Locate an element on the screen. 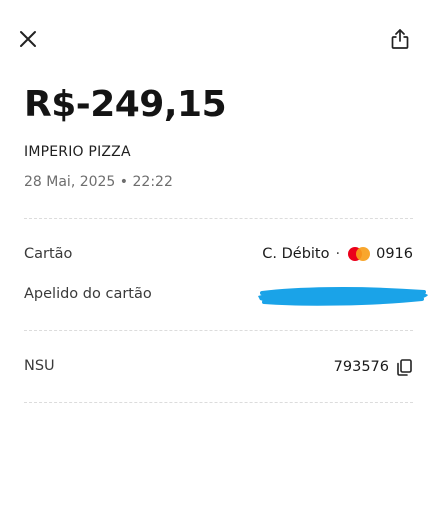 The width and height of the screenshot is (437, 512). card-type: C. Débito is located at coordinates (296, 254).